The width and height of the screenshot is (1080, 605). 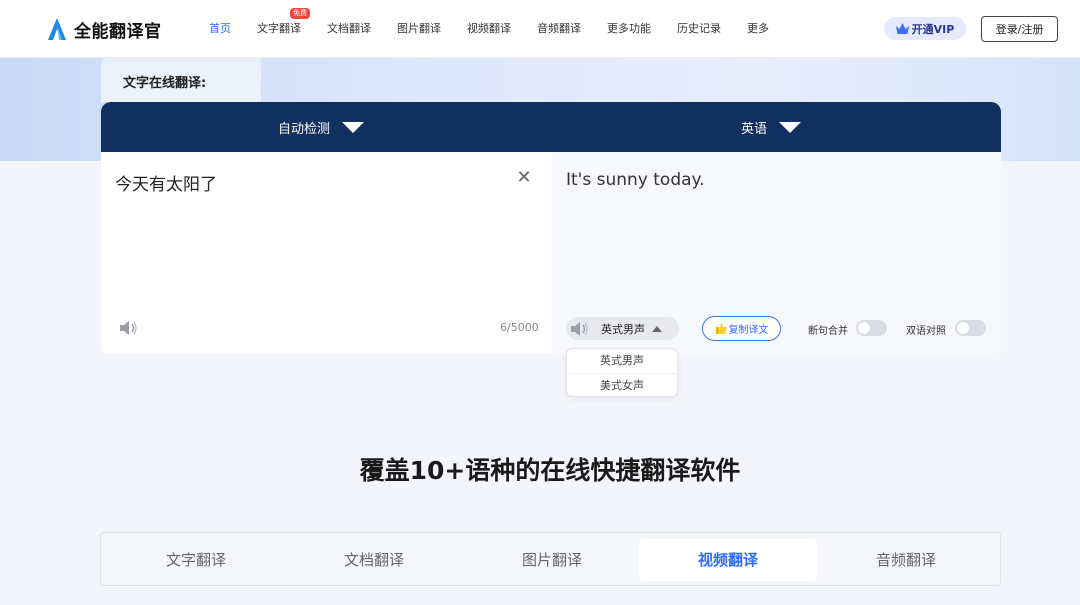 What do you see at coordinates (519, 327) in the screenshot?
I see `character-count: 6/5000` at bounding box center [519, 327].